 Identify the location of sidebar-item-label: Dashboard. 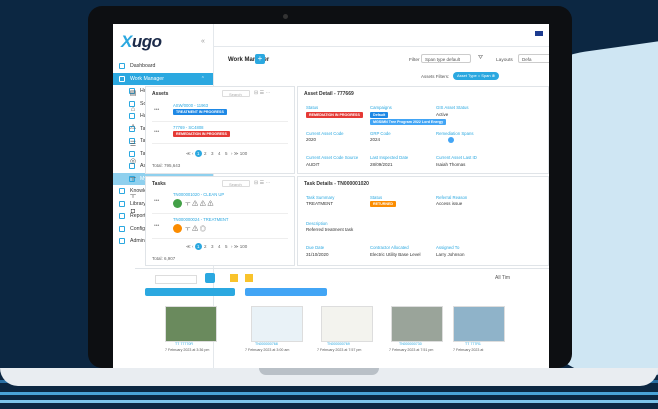
(143, 66).